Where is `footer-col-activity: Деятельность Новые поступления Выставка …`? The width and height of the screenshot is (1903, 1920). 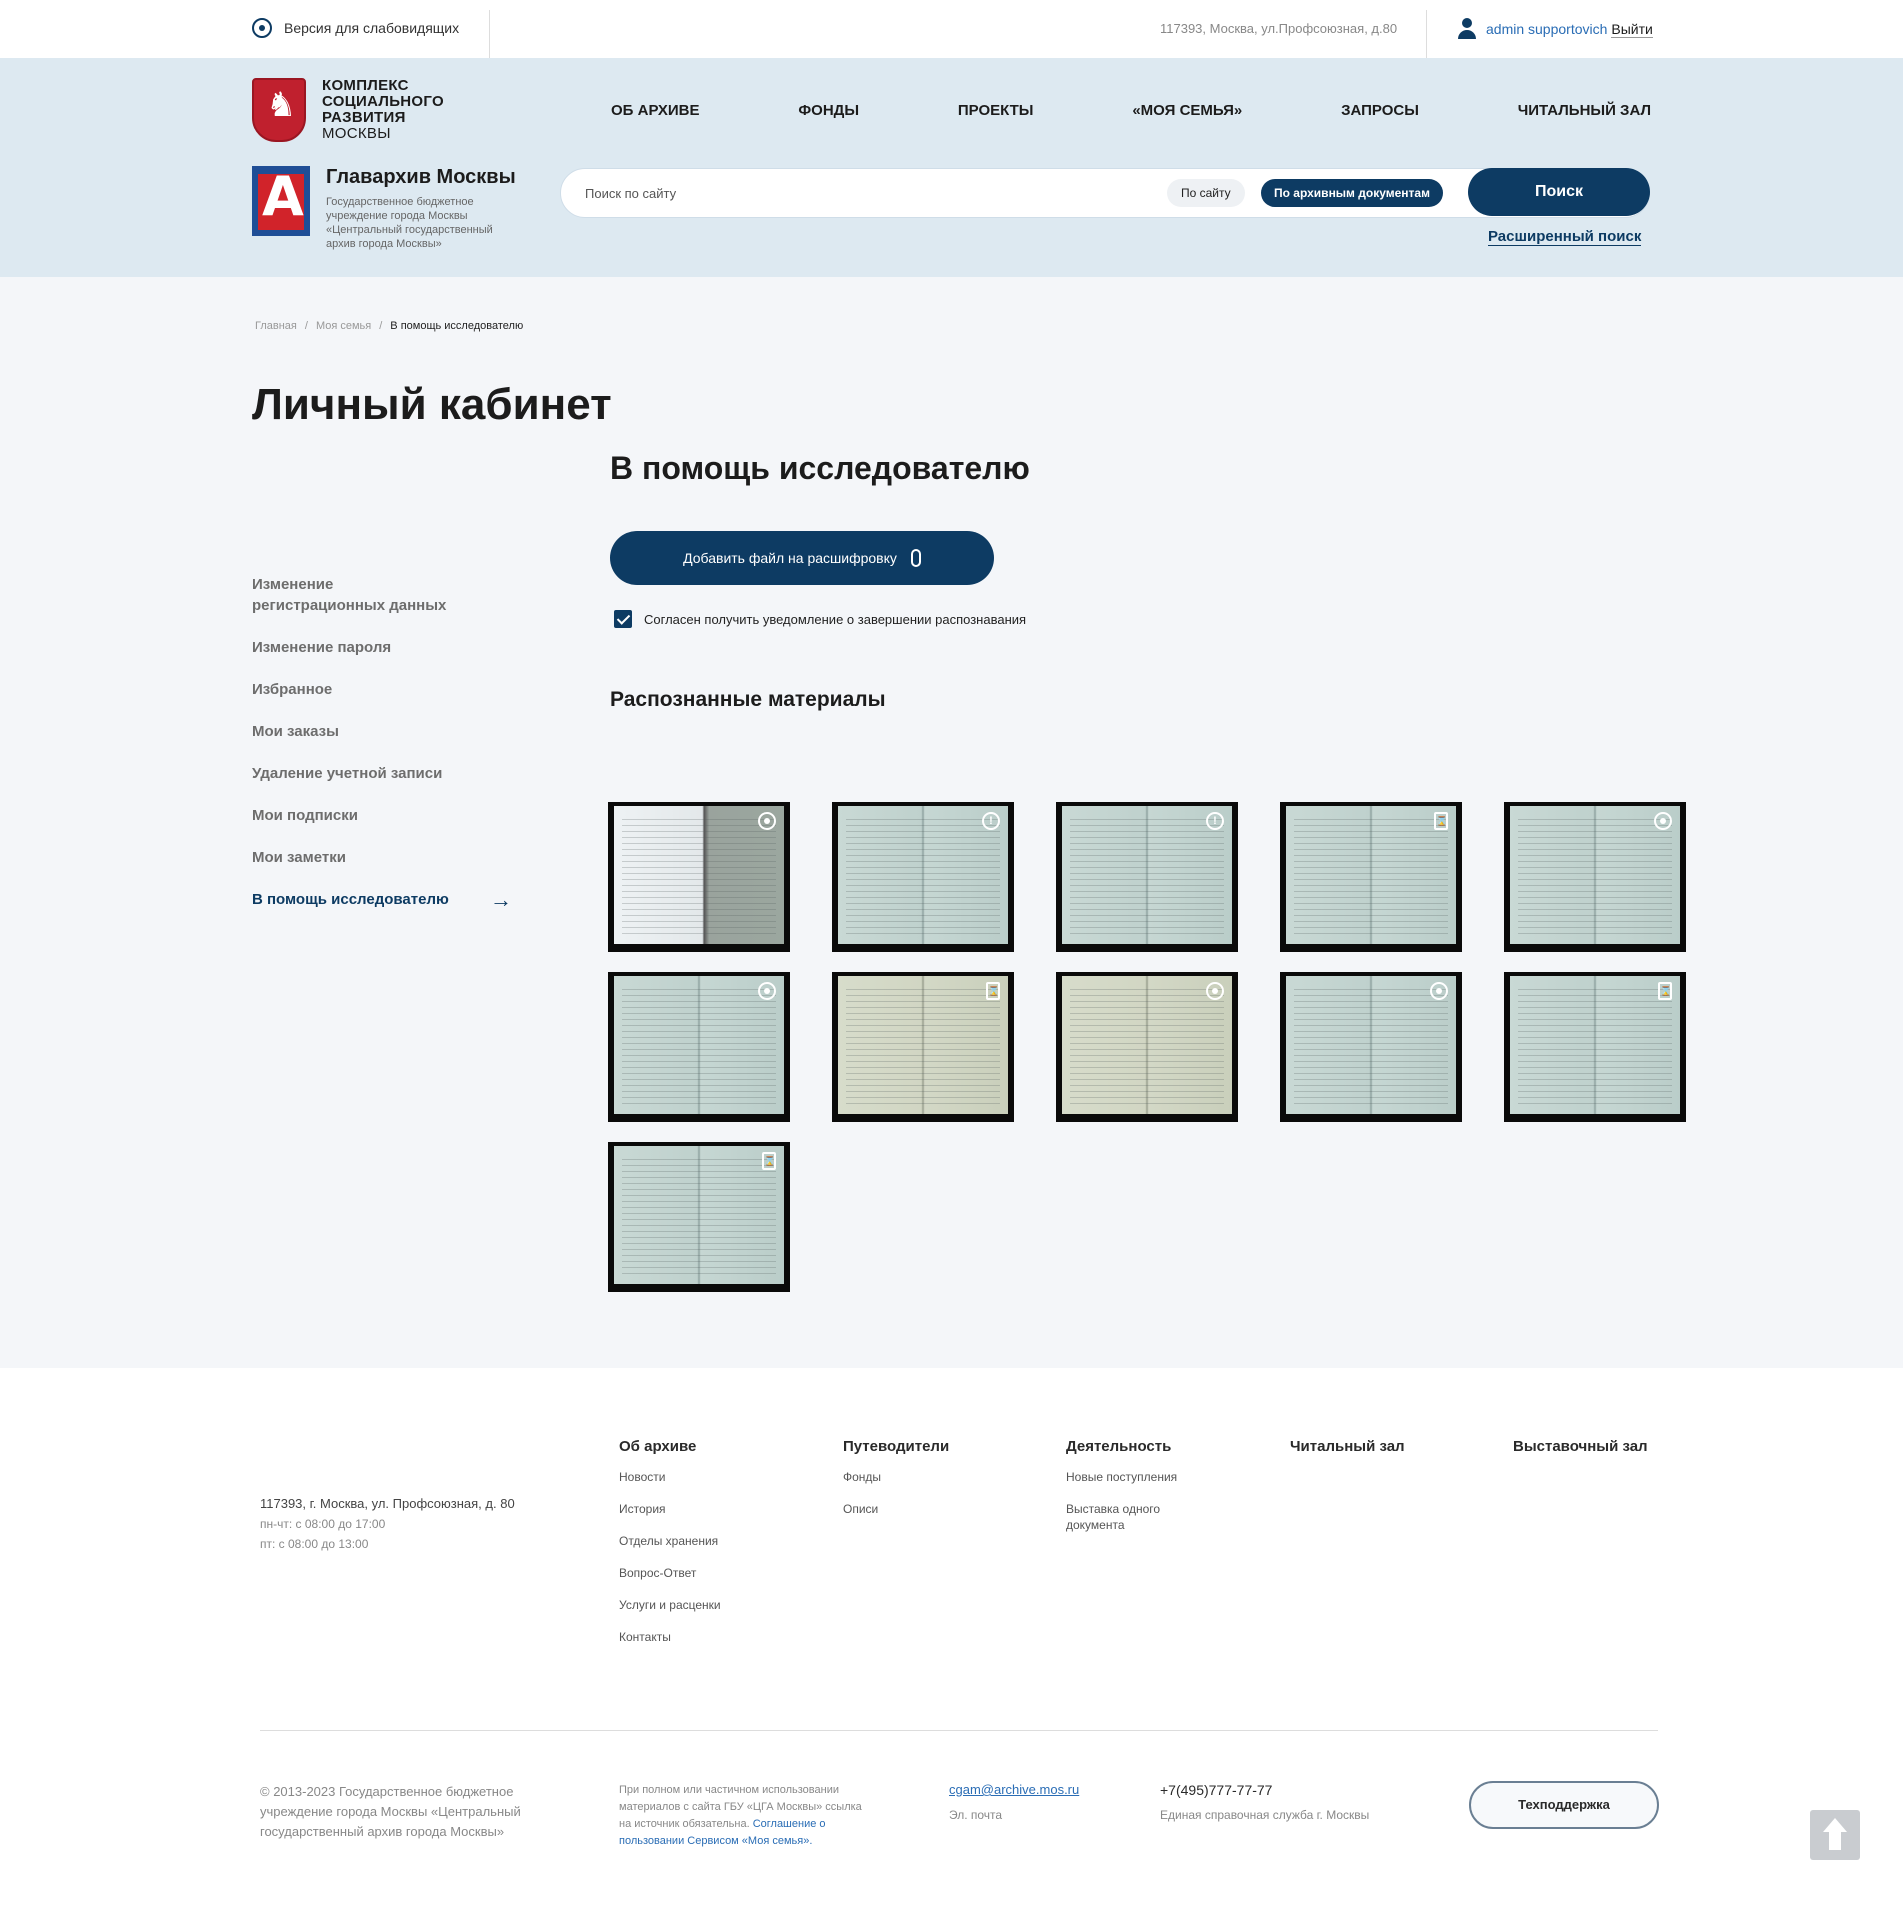
footer-col-activity: Деятельность Новые поступления Выставка … is located at coordinates (1131, 1493).